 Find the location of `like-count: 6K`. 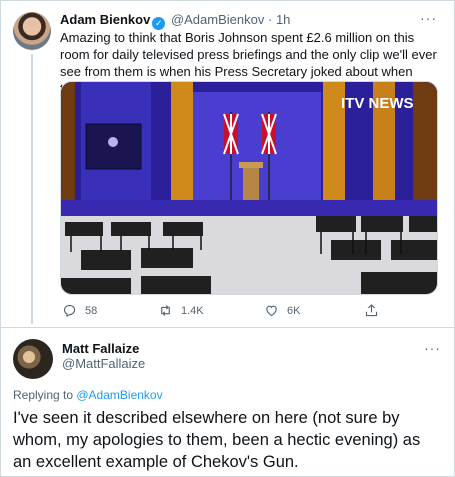

like-count: 6K is located at coordinates (294, 310).